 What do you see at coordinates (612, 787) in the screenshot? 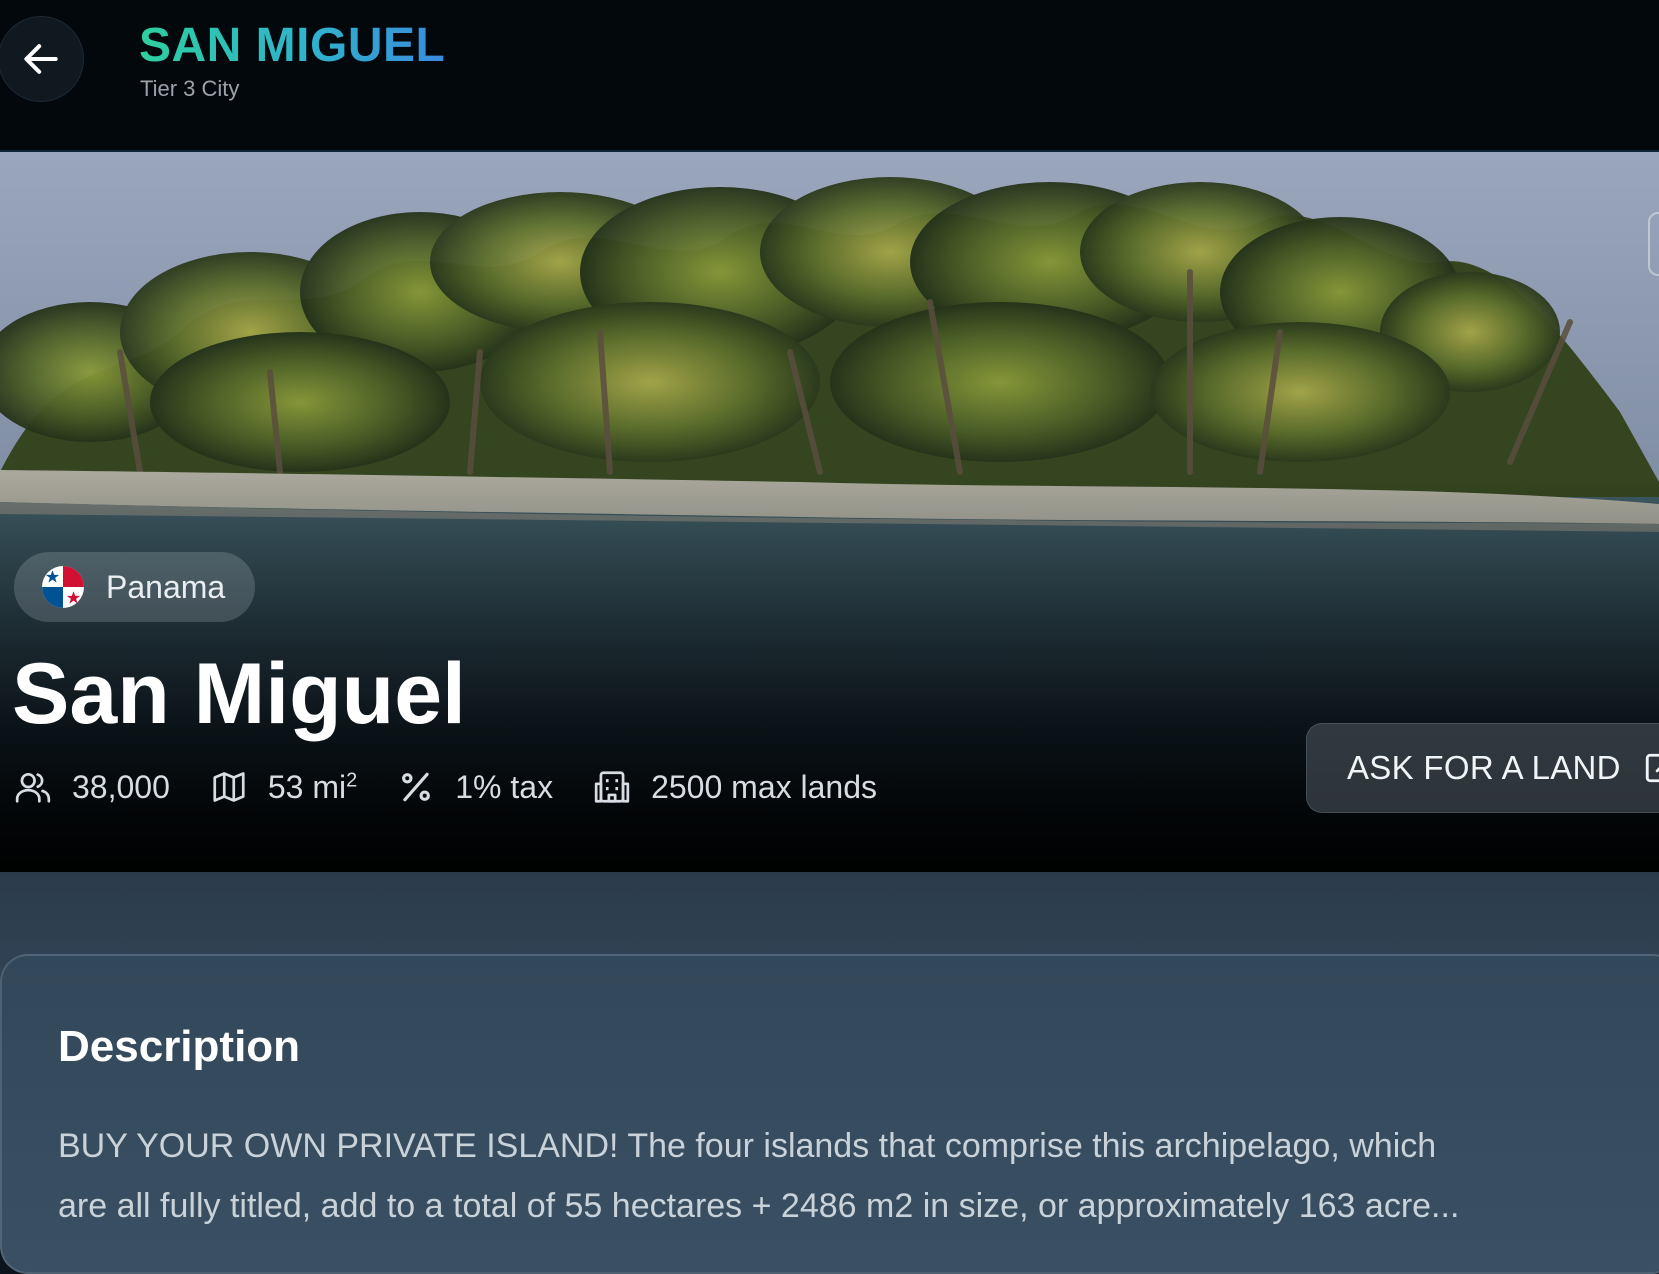
I see `building-icon` at bounding box center [612, 787].